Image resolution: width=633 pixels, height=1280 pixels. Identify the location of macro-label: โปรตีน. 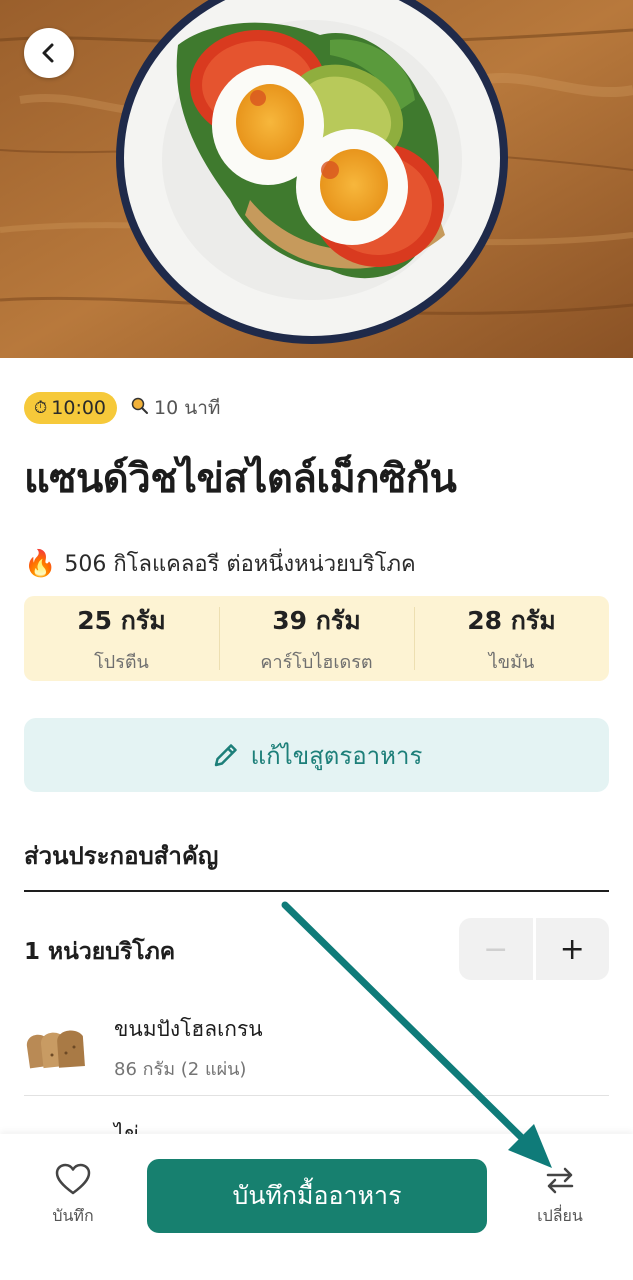
(121, 662).